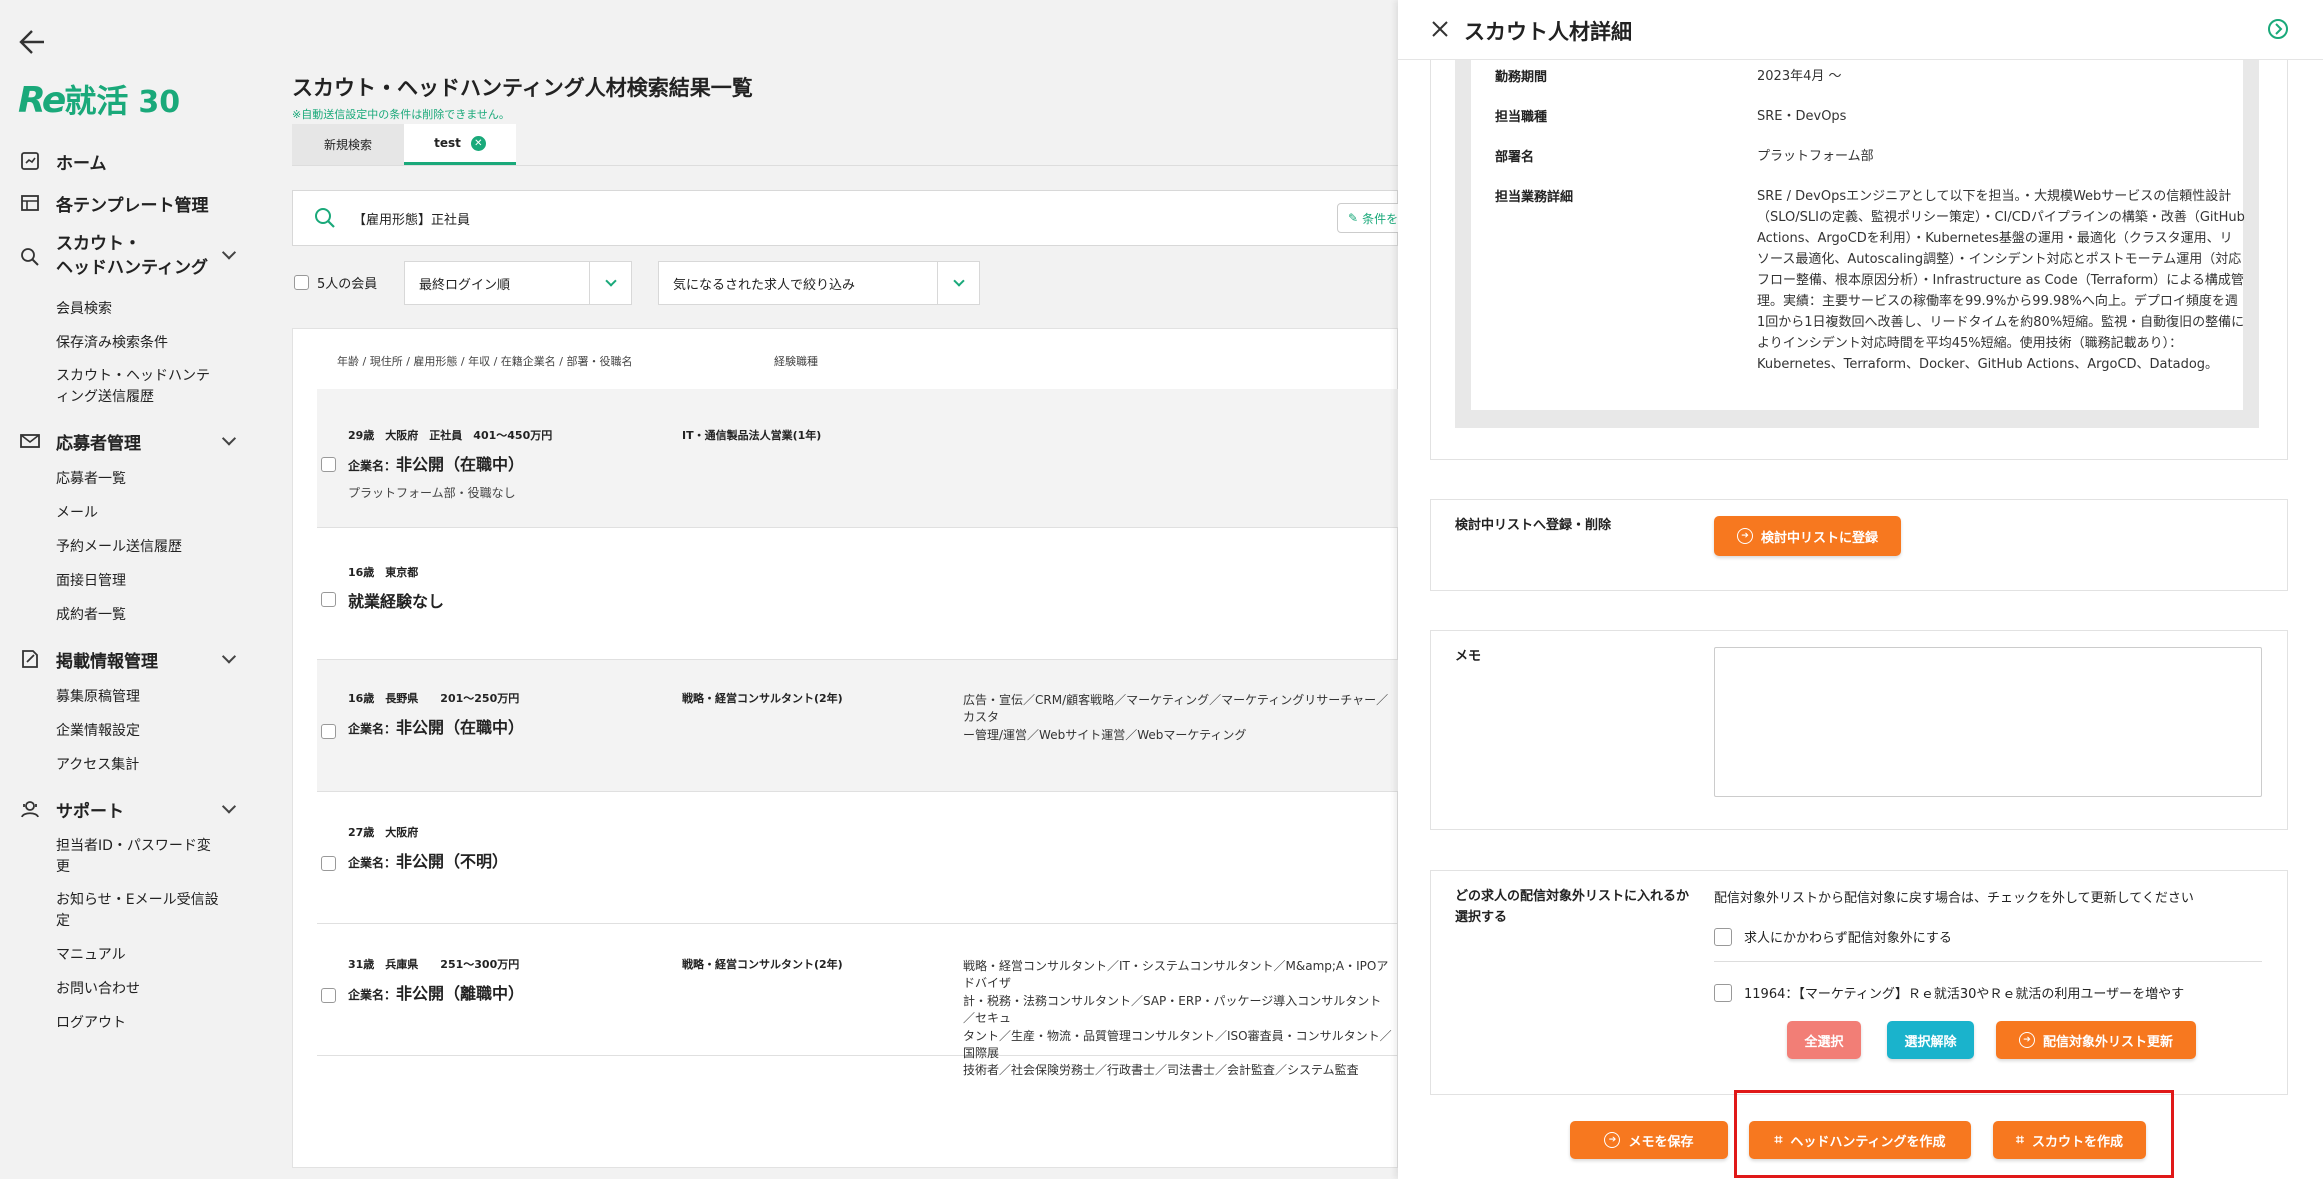  I want to click on row-experience: IT・通信製品法人営業(1年), so click(752, 435).